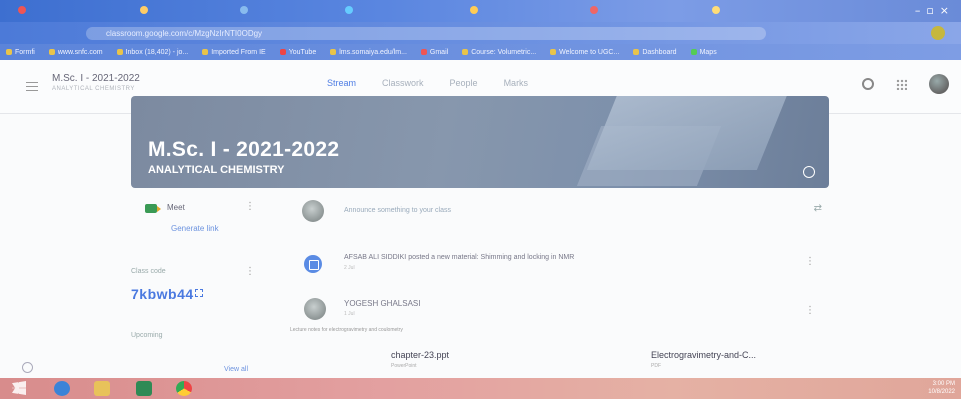  Describe the element at coordinates (901, 84) in the screenshot. I see `apps-grid-icon` at that location.